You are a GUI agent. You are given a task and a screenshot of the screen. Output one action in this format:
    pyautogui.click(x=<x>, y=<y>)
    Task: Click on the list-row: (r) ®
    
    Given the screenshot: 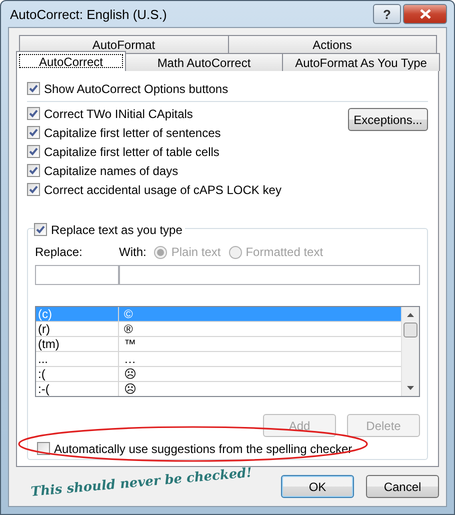 What is the action you would take?
    pyautogui.click(x=218, y=329)
    